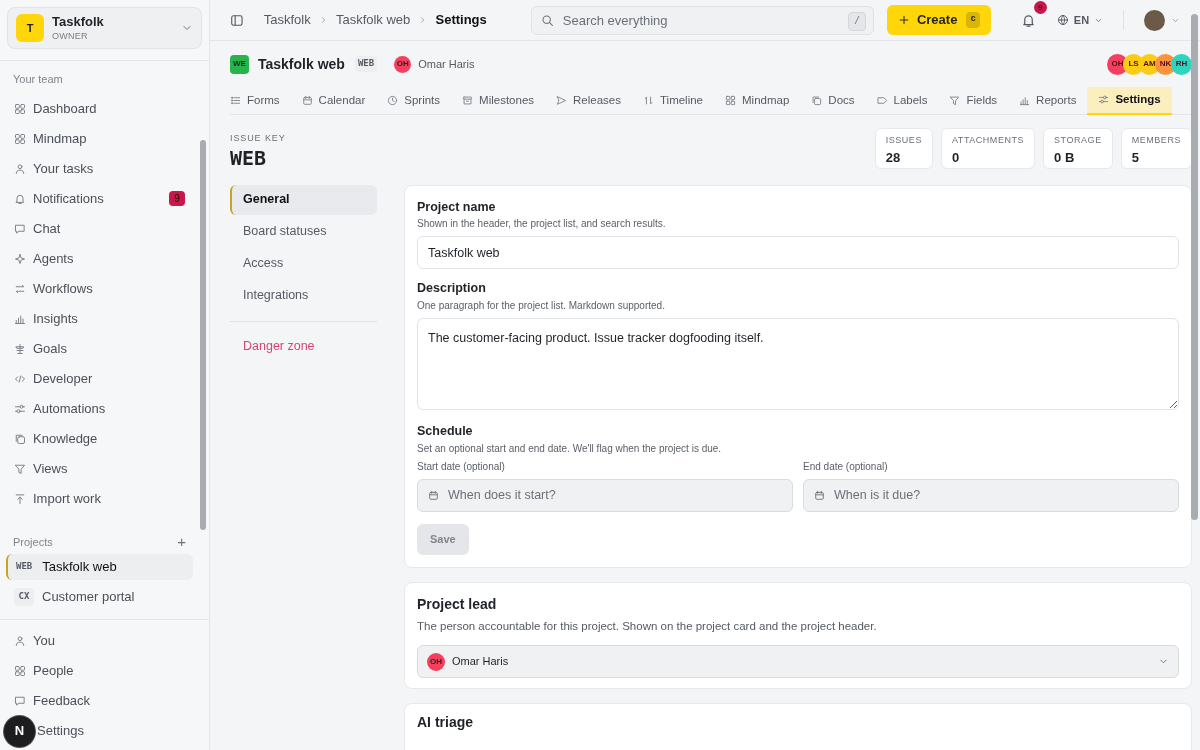 Image resolution: width=1200 pixels, height=750 pixels. What do you see at coordinates (445, 722) in the screenshot?
I see `card-title: AI triage` at bounding box center [445, 722].